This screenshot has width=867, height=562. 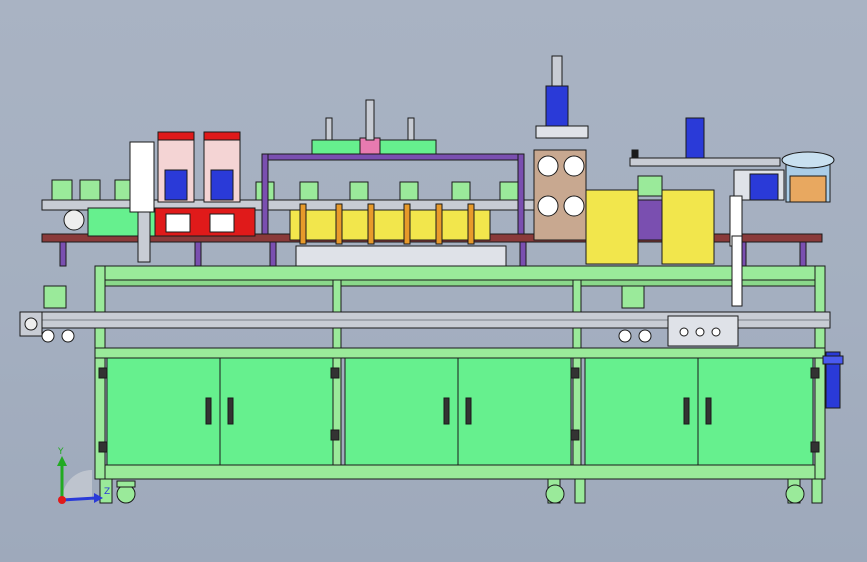 I want to click on clamp-blocks, so click(x=387, y=191).